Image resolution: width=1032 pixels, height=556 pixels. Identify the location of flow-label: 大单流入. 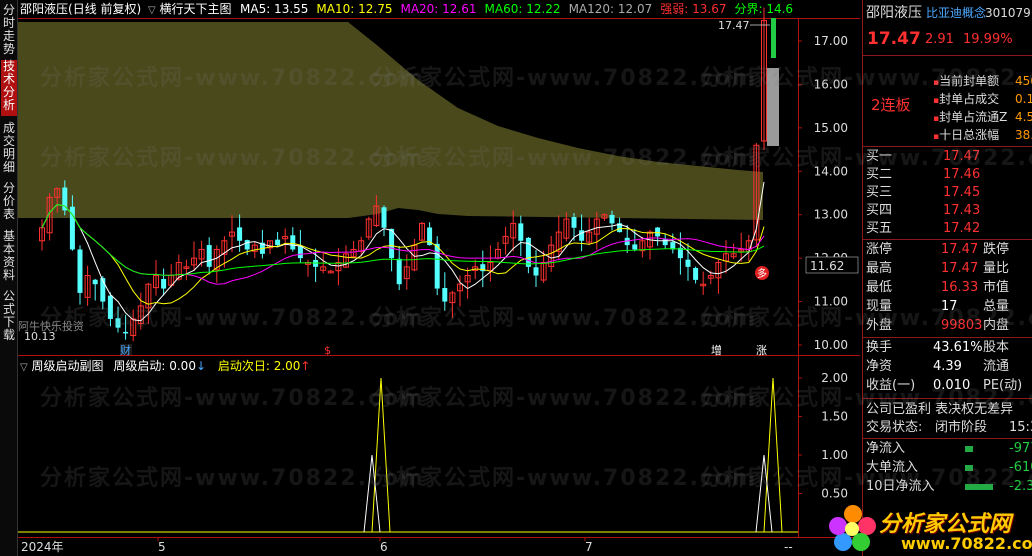
(892, 467).